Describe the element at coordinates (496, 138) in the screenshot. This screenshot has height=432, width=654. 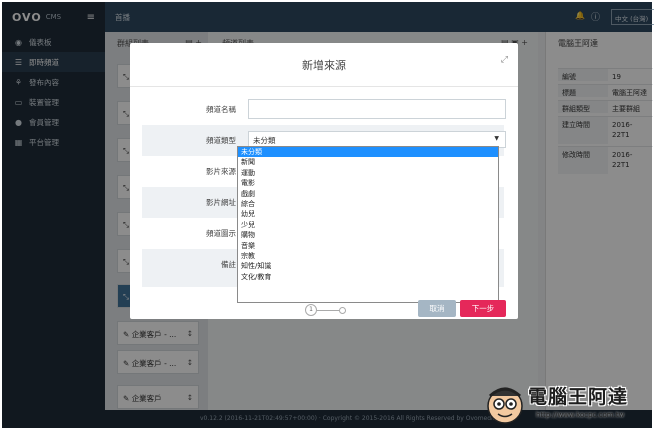
I see `caret-down-icon: ▼` at that location.